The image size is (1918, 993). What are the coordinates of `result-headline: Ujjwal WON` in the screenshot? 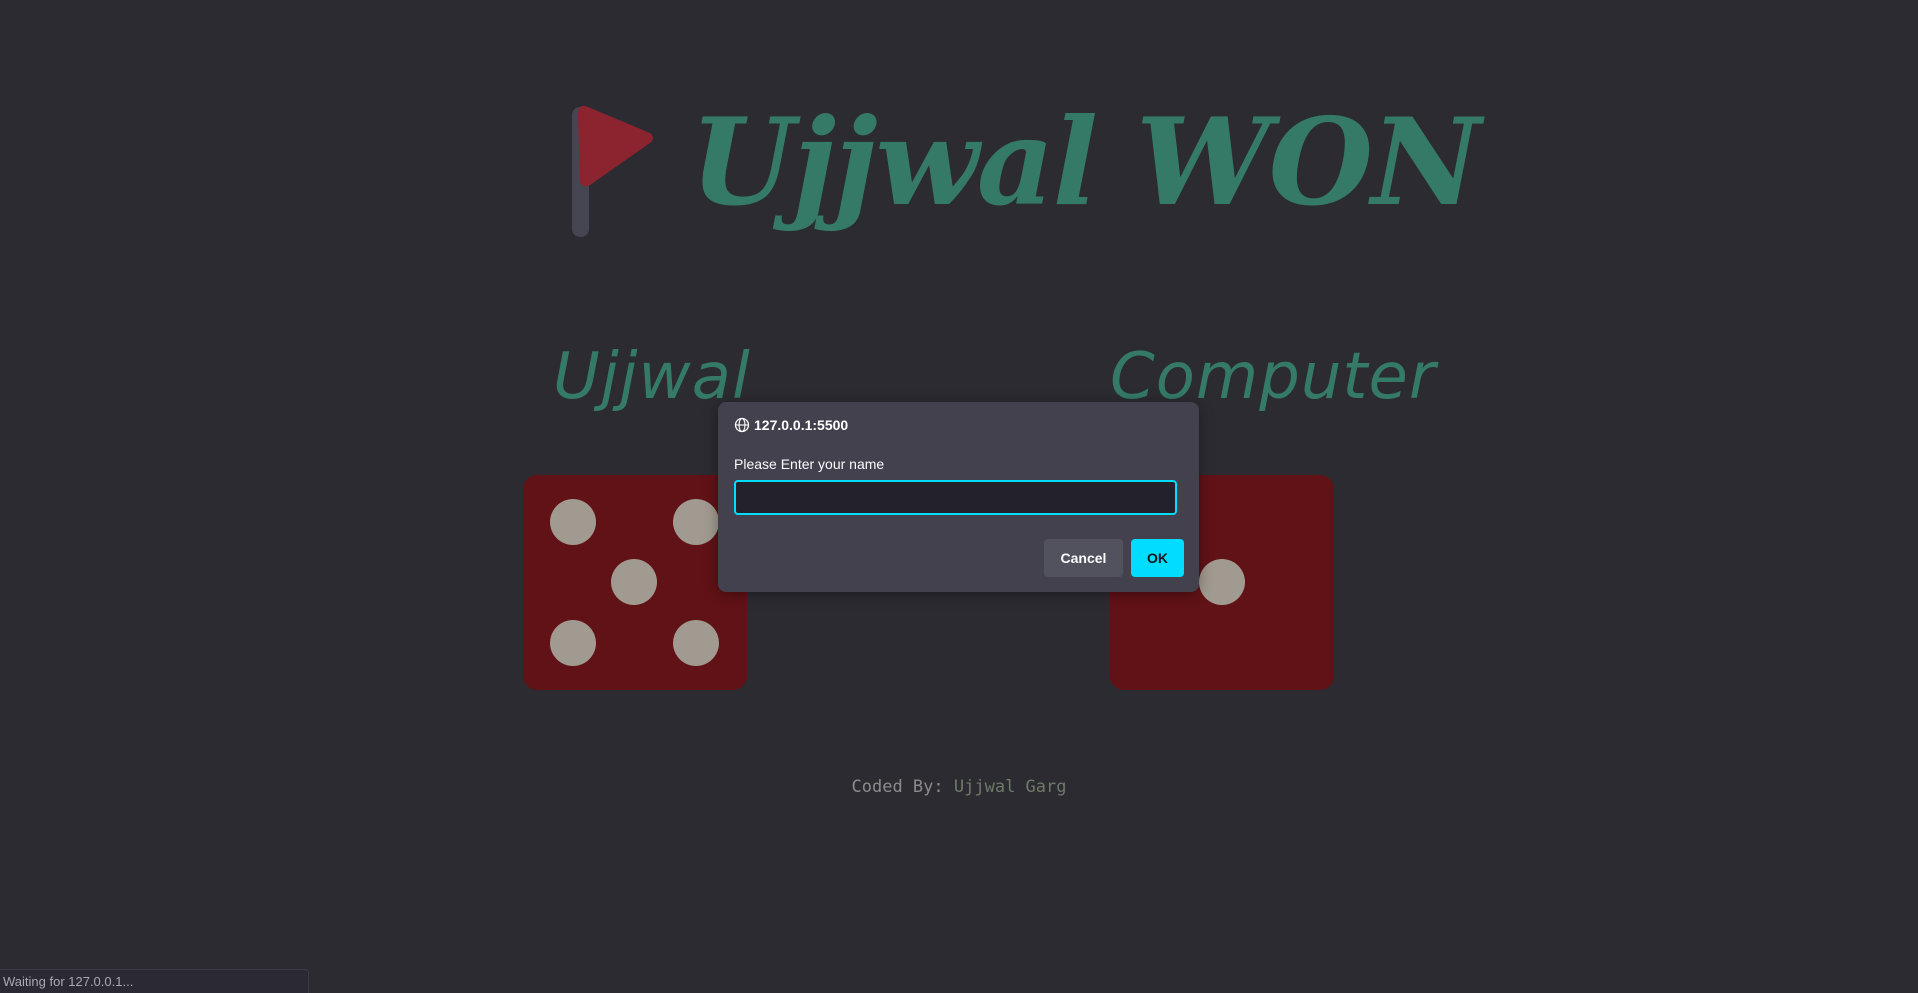 It's located at (1020, 163).